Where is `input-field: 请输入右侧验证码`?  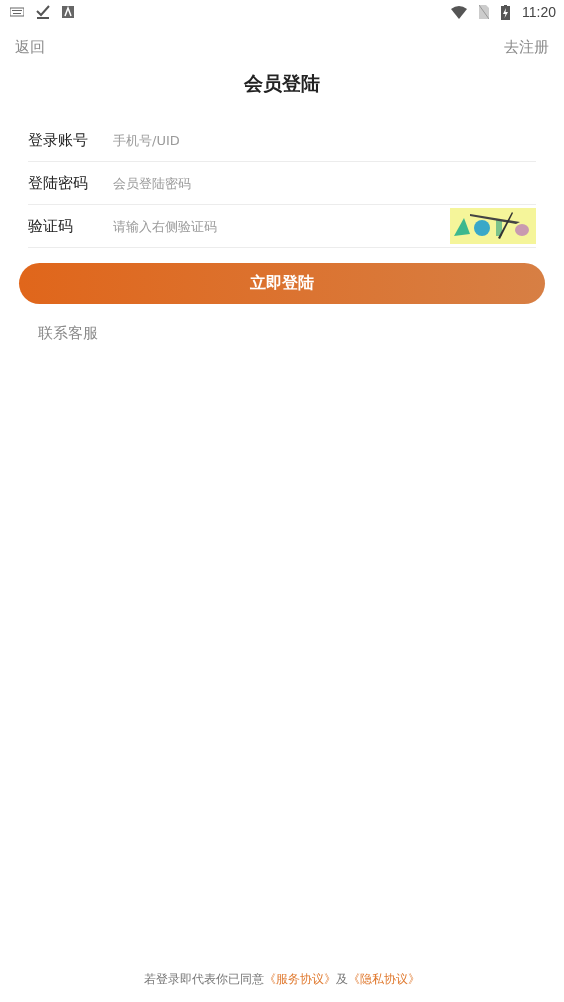
input-field: 请输入右侧验证码 is located at coordinates (281, 226).